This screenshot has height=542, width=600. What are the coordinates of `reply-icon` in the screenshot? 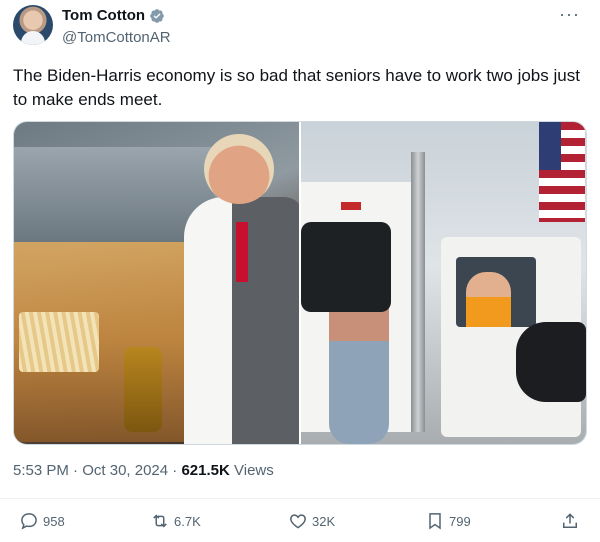 It's located at (29, 521).